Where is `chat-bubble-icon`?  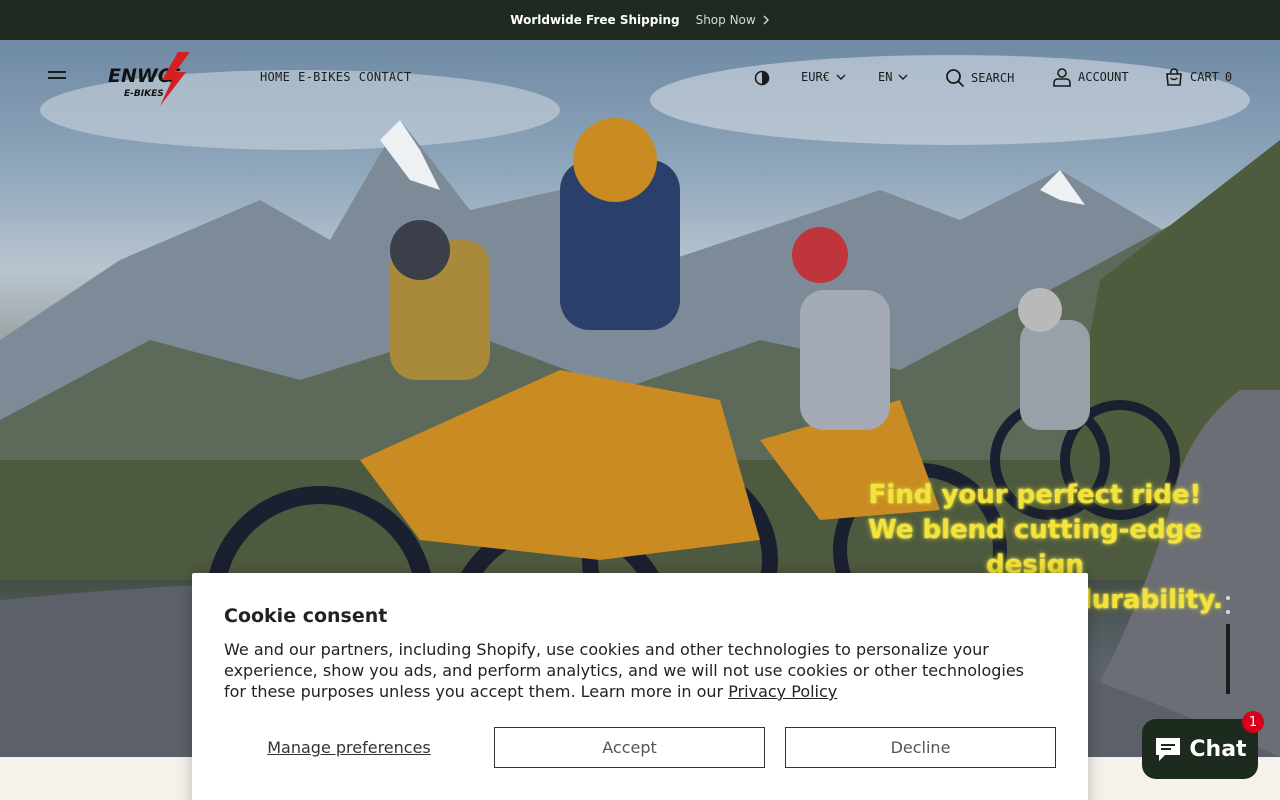 chat-bubble-icon is located at coordinates (1168, 749).